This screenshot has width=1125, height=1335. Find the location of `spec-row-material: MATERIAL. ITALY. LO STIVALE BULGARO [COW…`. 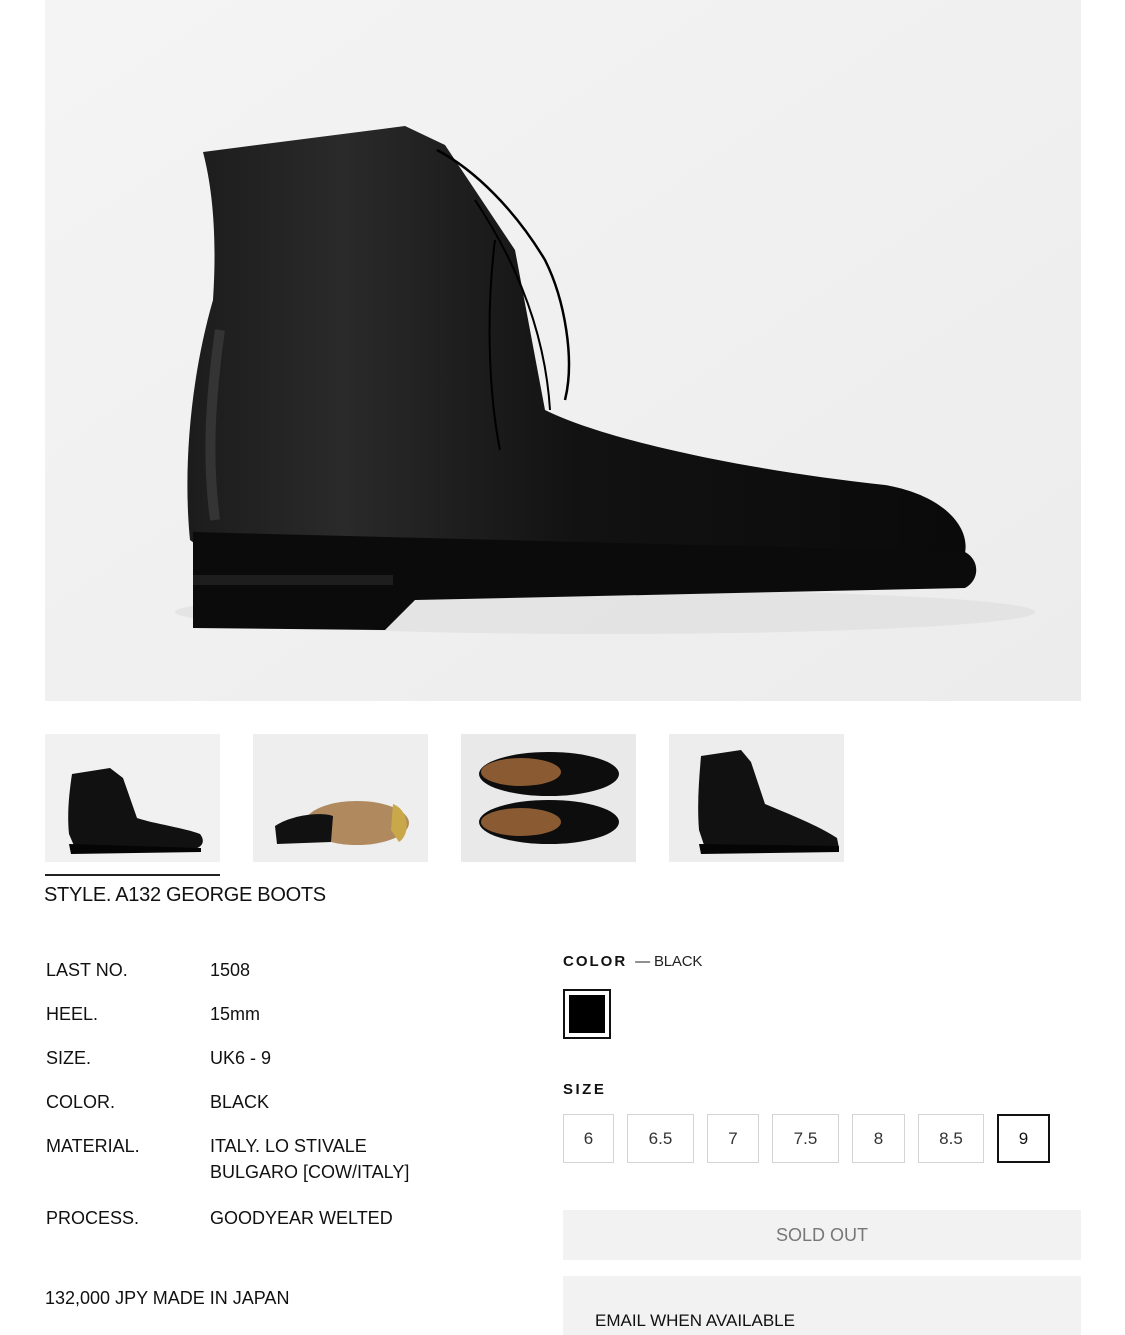

spec-row-material: MATERIAL. ITALY. LO STIVALE BULGARO [COW… is located at coordinates (281, 1159).